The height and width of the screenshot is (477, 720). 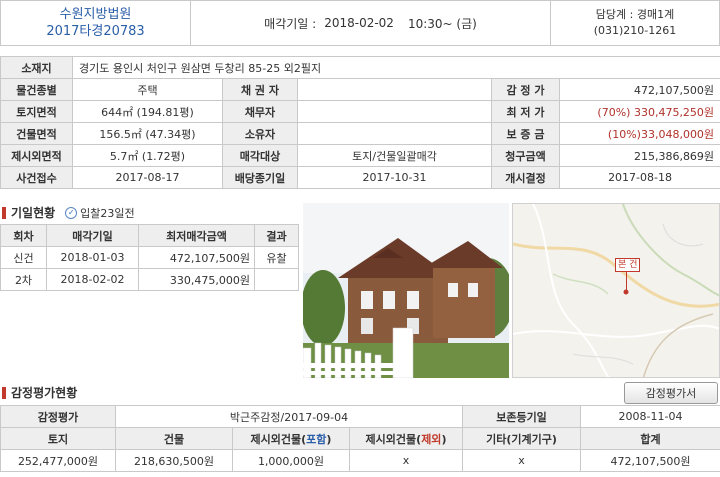 What do you see at coordinates (33, 213) in the screenshot?
I see `history-title: 기일현황` at bounding box center [33, 213].